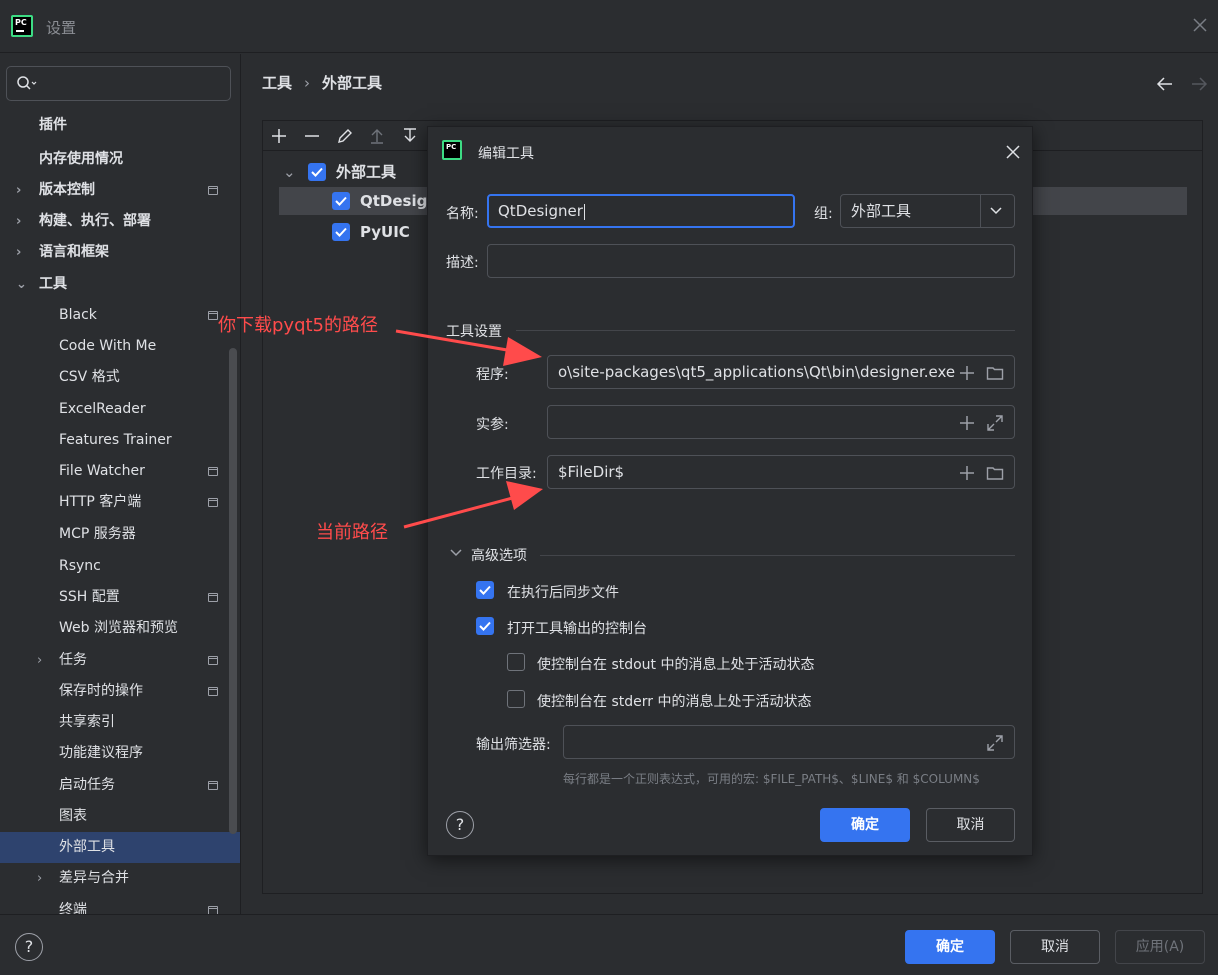 The image size is (1218, 975). I want to click on dialog-cancel-button: 取消, so click(970, 825).